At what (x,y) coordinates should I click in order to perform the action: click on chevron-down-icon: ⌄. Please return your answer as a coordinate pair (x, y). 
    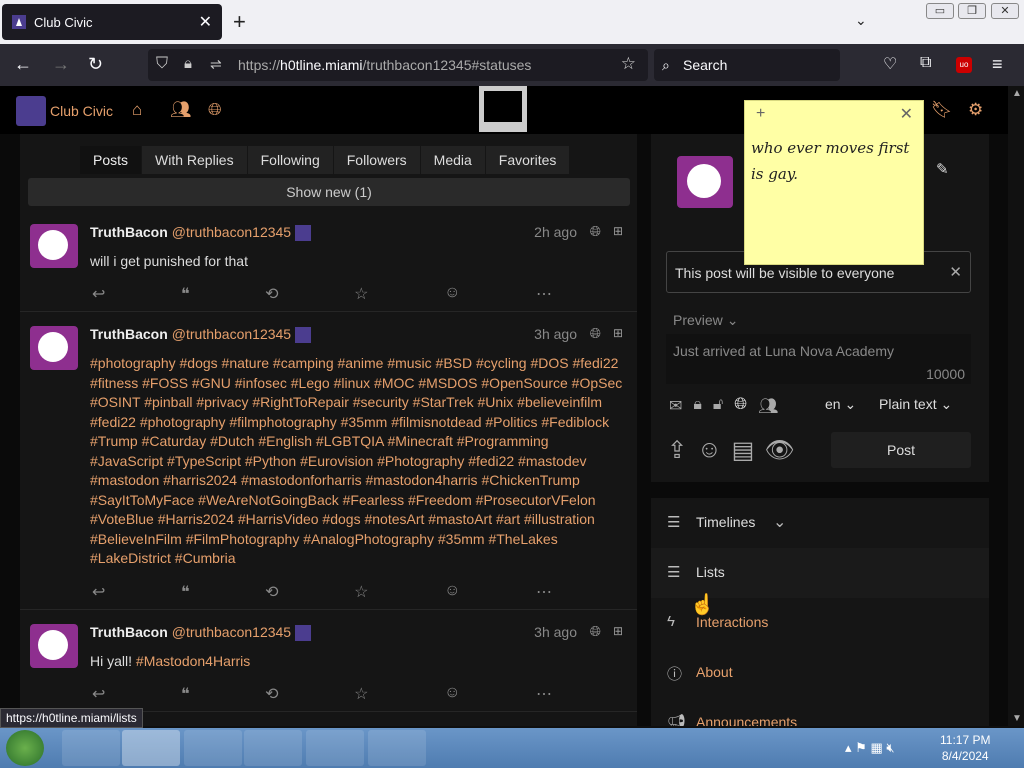
    Looking at the image, I should click on (779, 522).